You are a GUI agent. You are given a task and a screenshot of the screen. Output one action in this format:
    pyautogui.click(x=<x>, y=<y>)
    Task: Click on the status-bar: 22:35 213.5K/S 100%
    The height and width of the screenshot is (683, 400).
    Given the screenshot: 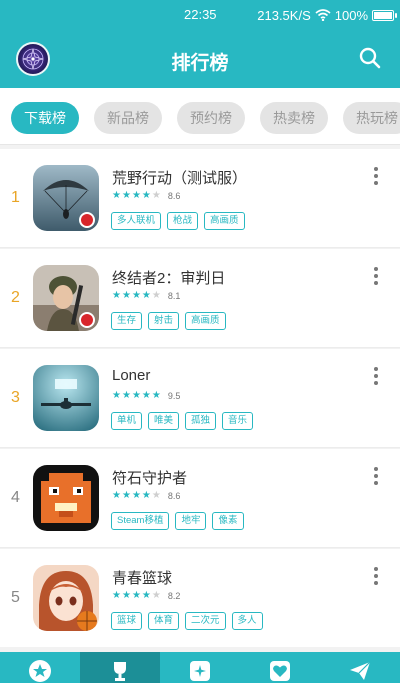 What is the action you would take?
    pyautogui.click(x=198, y=15)
    